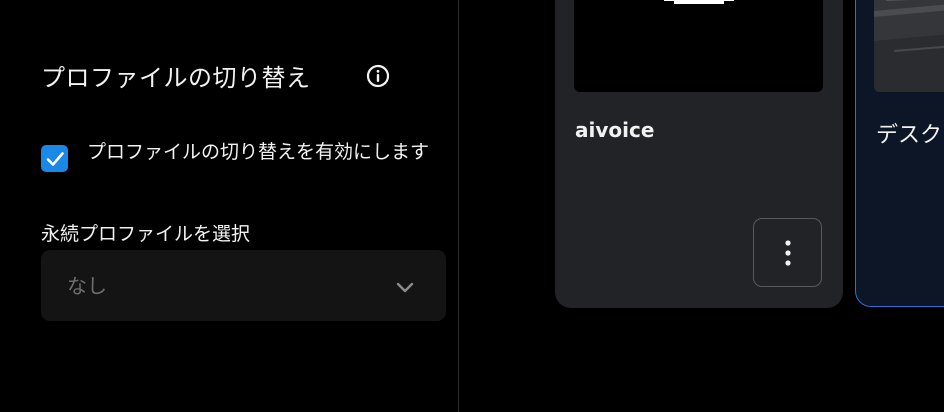  Describe the element at coordinates (378, 76) in the screenshot. I see `info-icon` at that location.